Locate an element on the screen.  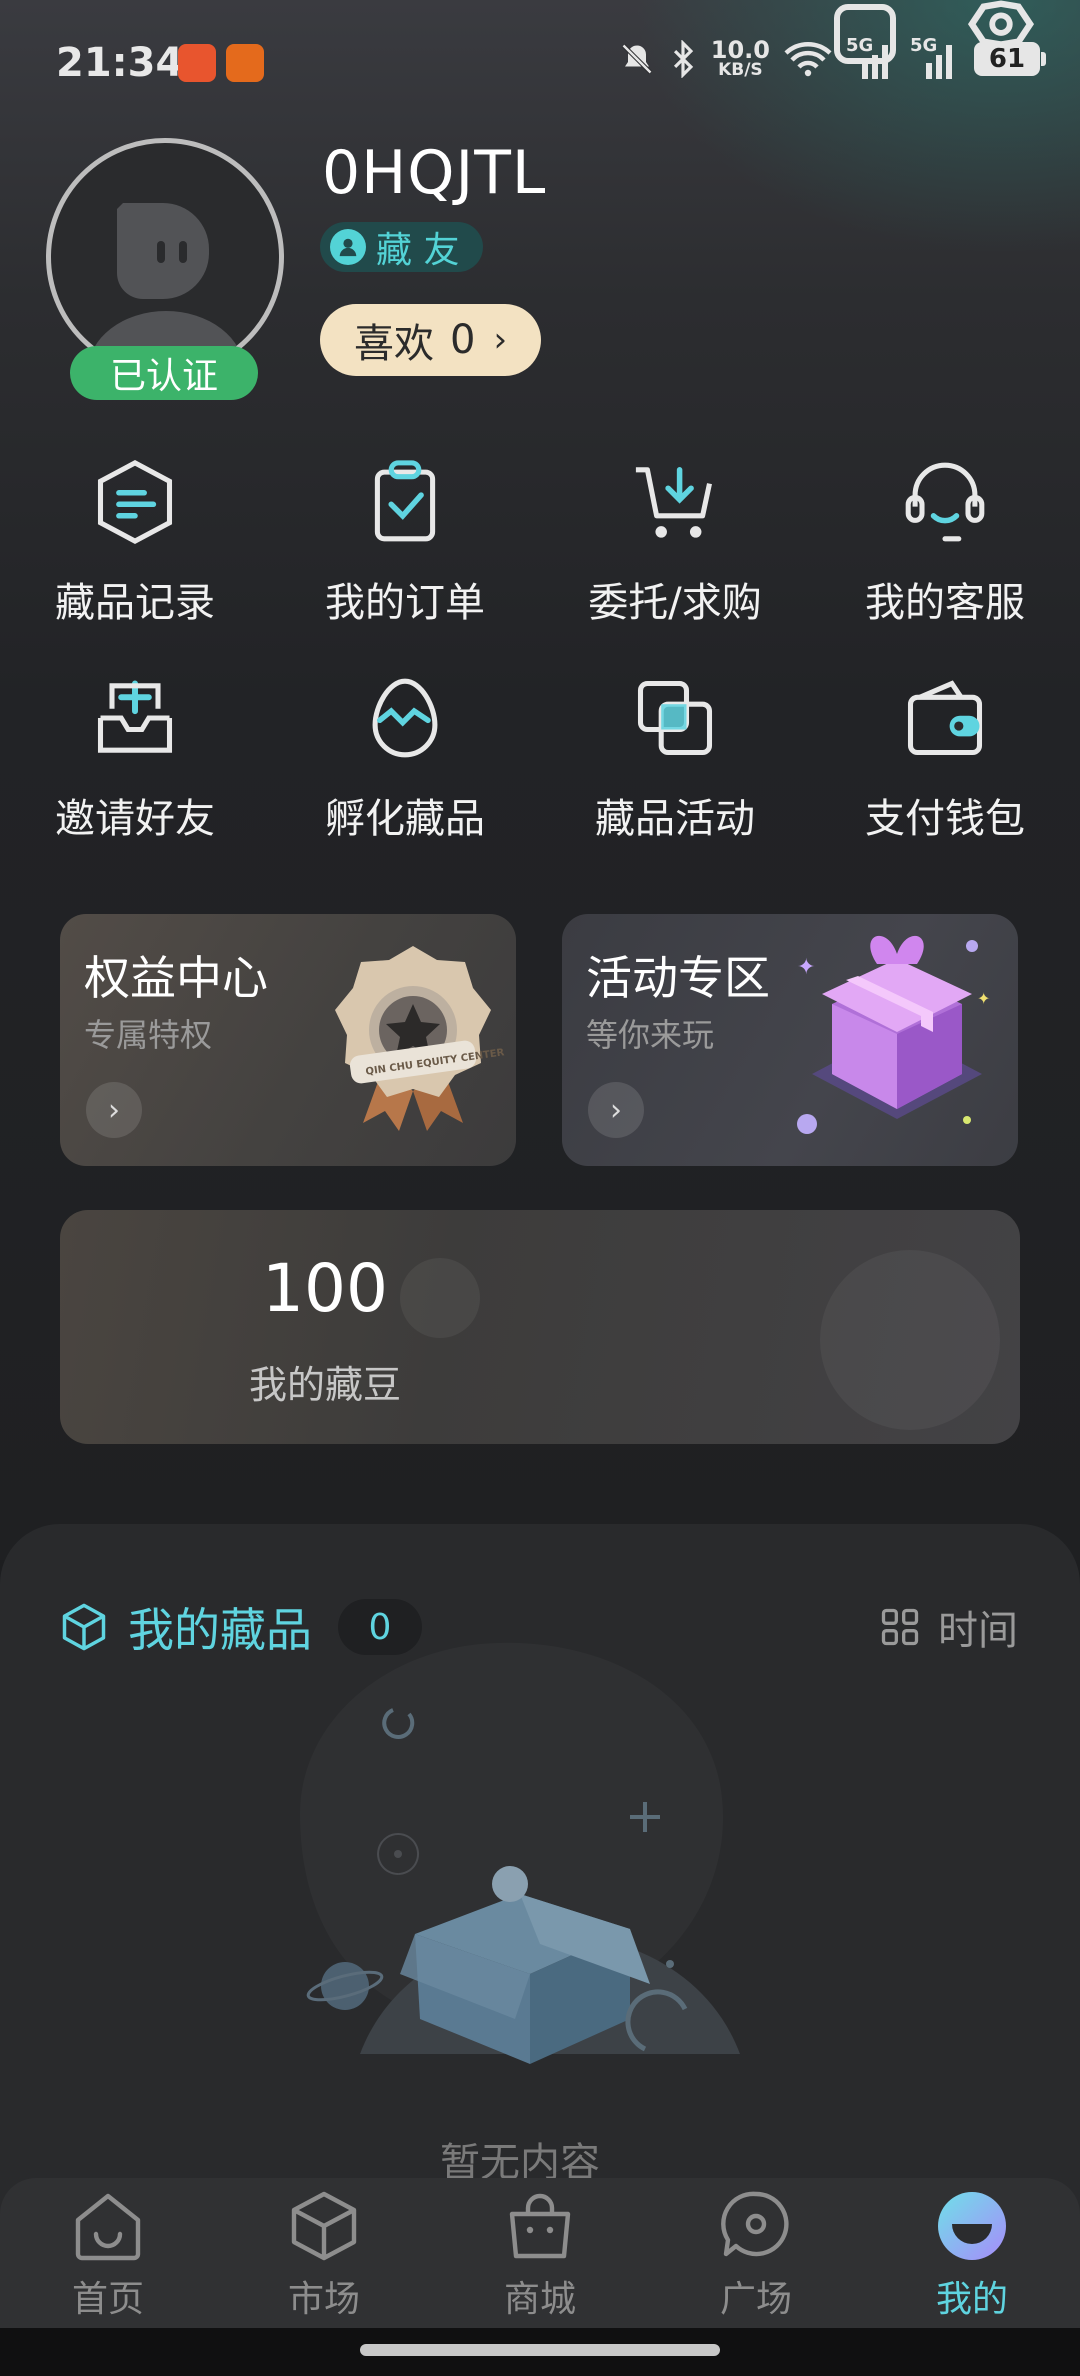
menu-item-invite-friends: 邀请好友 is located at coordinates (135, 758).